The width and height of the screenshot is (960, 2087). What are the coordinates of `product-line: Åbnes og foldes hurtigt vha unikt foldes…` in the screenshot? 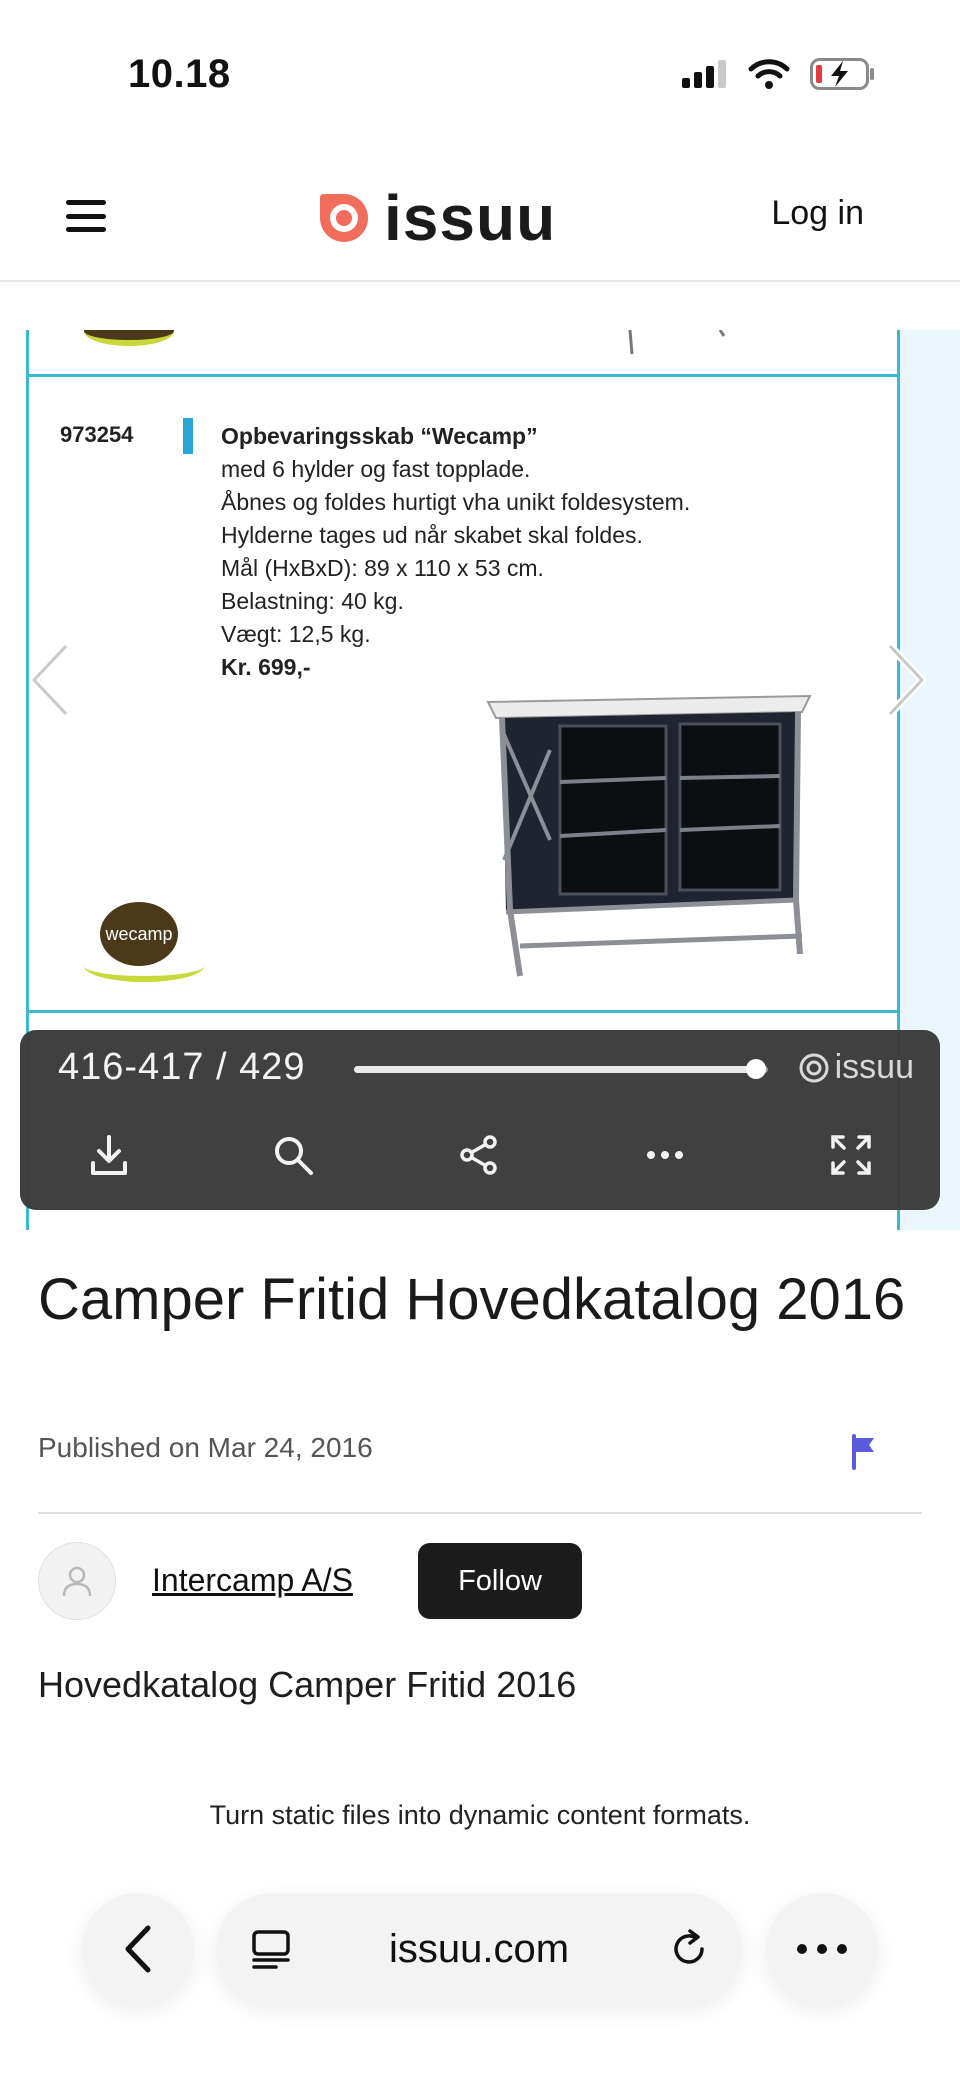 It's located at (456, 502).